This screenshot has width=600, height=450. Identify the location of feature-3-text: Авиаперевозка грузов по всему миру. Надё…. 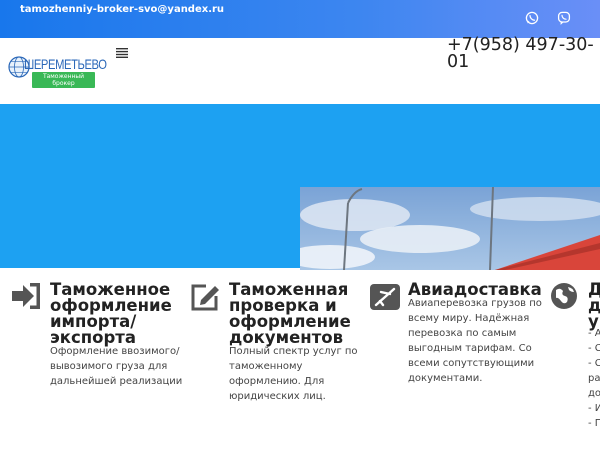
(475, 341).